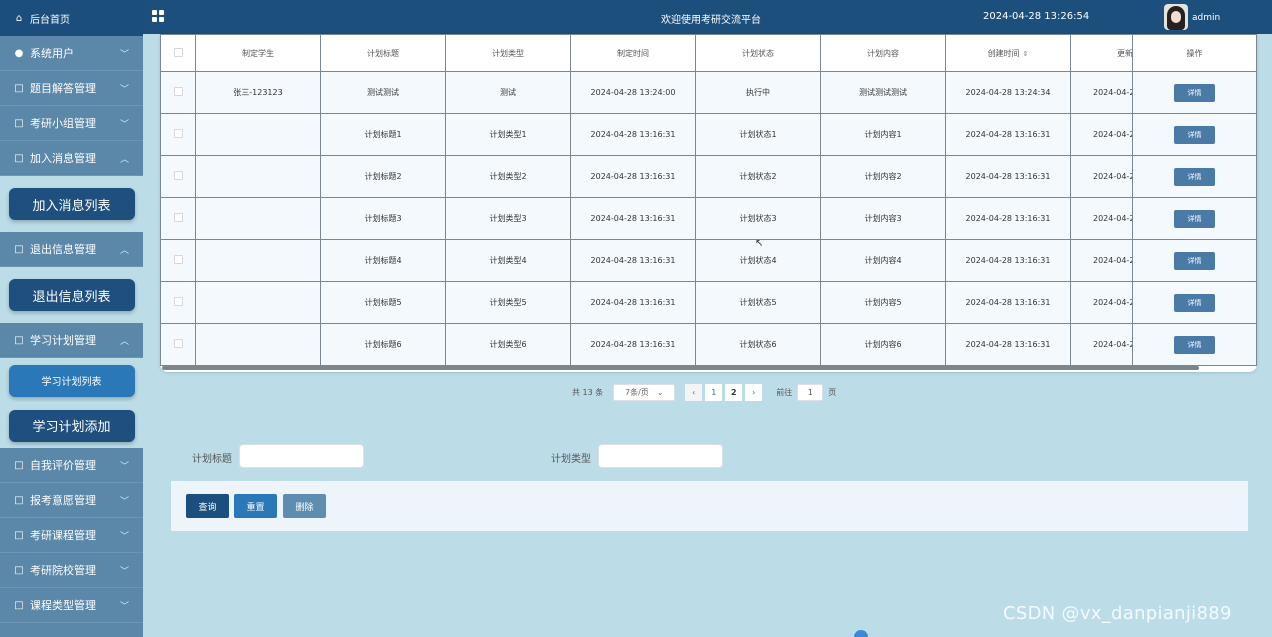 This screenshot has height=637, width=1272. What do you see at coordinates (633, 92) in the screenshot?
I see `table-cell: 2024-04-28 13:24:00` at bounding box center [633, 92].